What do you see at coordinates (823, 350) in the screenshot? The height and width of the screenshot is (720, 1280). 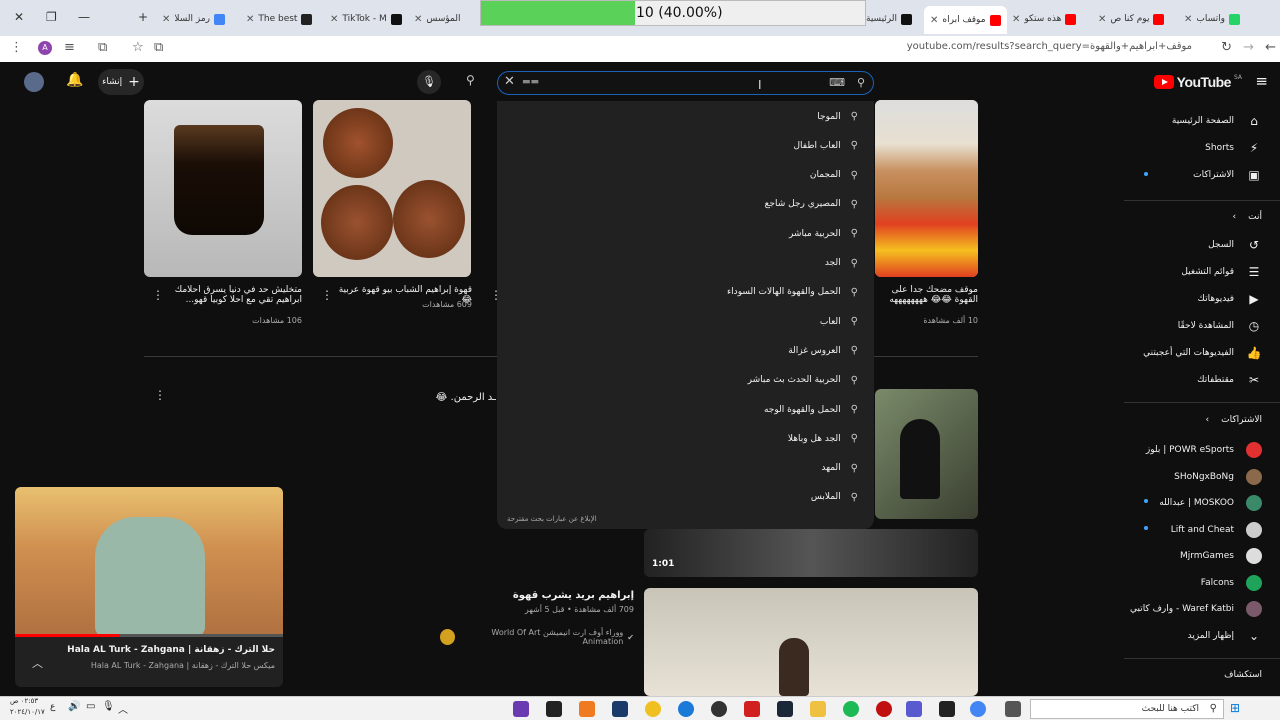 I see `search-suggestion: العروس غزالة ⚲` at bounding box center [823, 350].